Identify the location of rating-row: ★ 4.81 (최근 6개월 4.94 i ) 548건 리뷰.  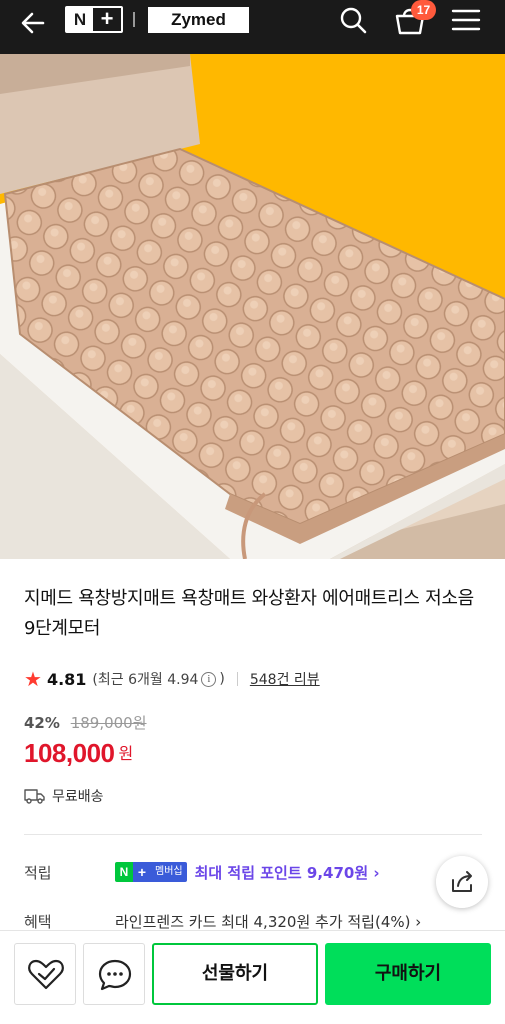
(172, 679).